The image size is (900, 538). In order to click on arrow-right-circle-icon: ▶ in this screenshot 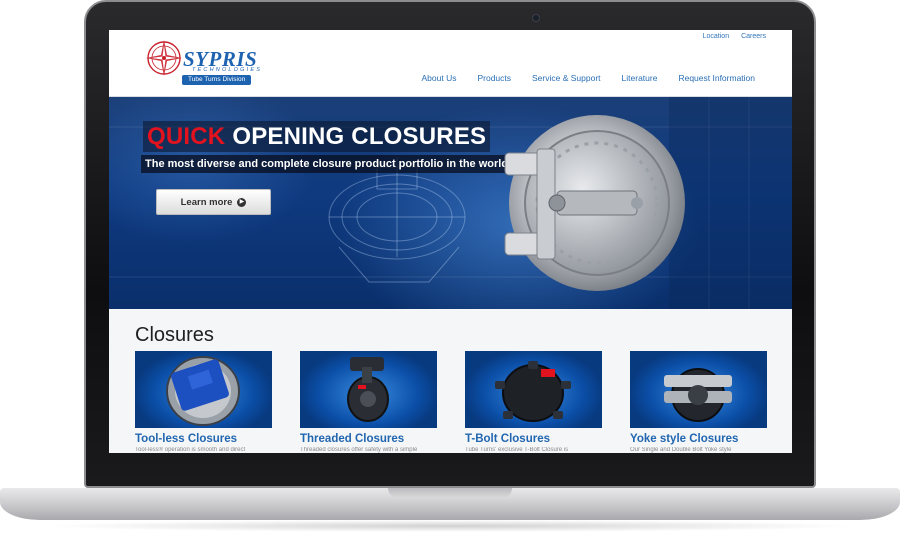, I will do `click(242, 202)`.